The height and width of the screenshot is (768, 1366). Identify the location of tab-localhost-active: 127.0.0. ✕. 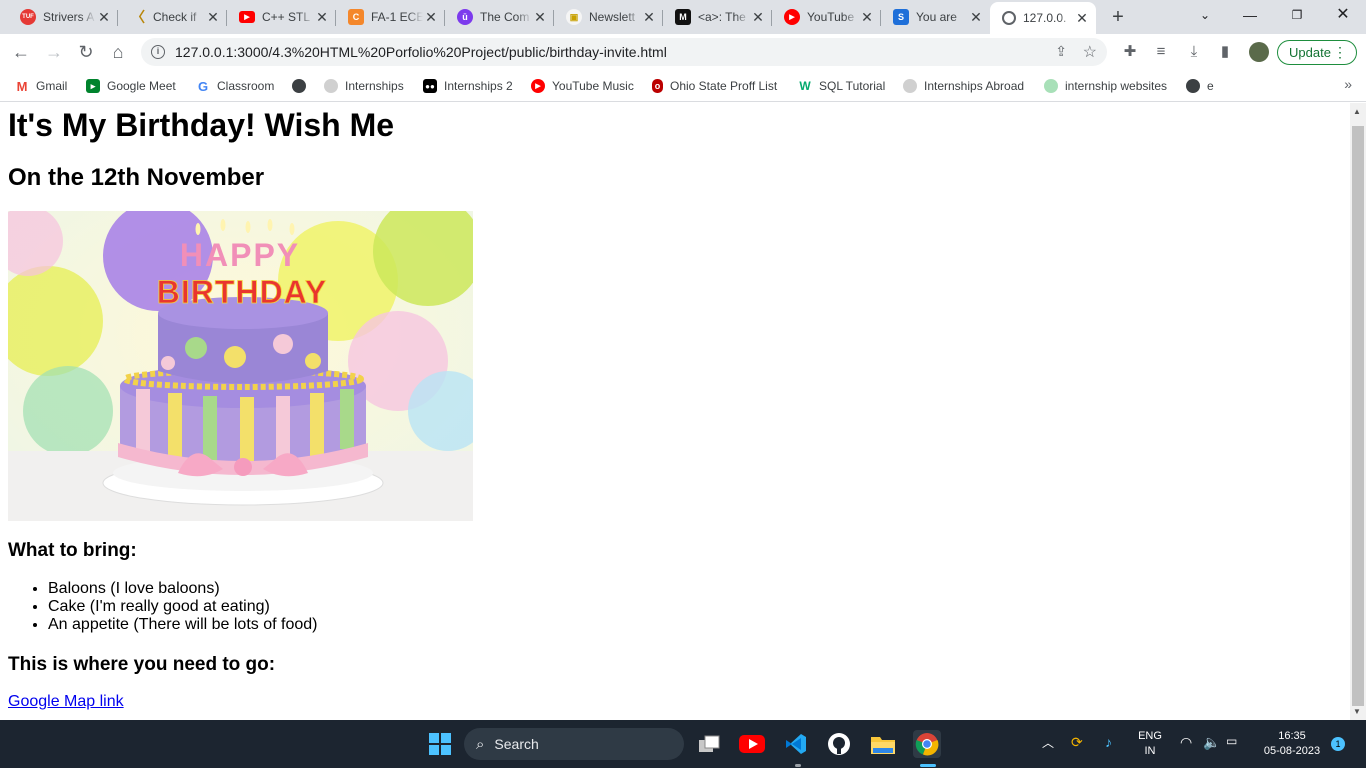
(1043, 18).